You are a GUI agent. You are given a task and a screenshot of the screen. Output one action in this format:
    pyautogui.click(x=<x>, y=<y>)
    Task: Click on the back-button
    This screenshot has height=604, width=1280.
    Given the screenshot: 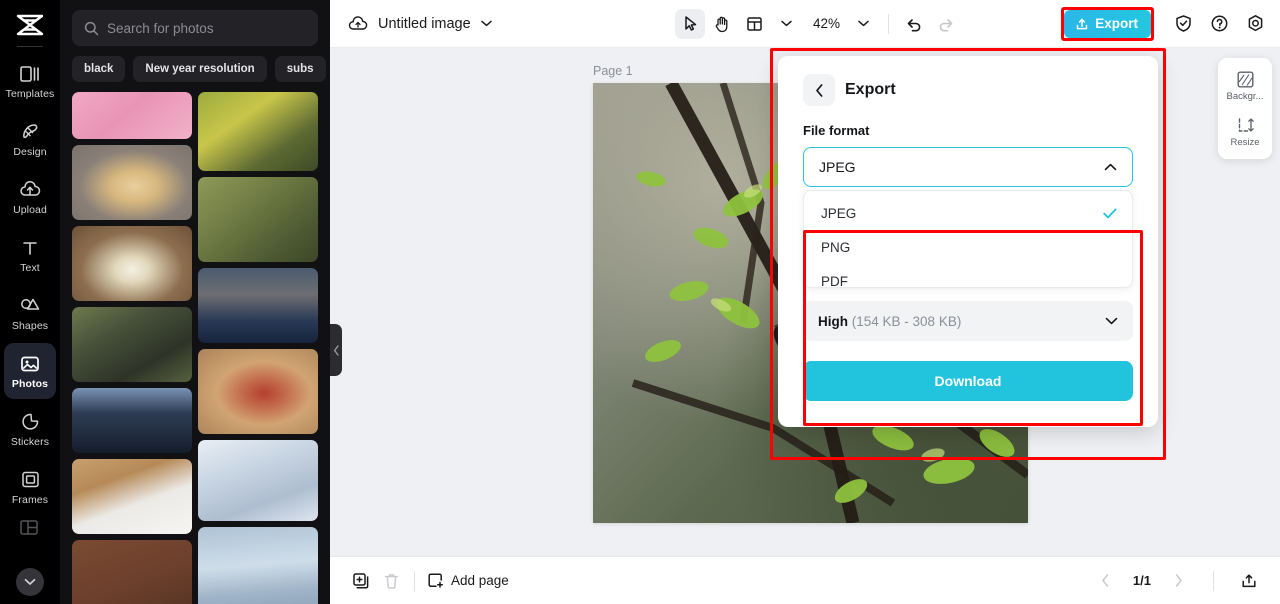 What is the action you would take?
    pyautogui.click(x=819, y=90)
    